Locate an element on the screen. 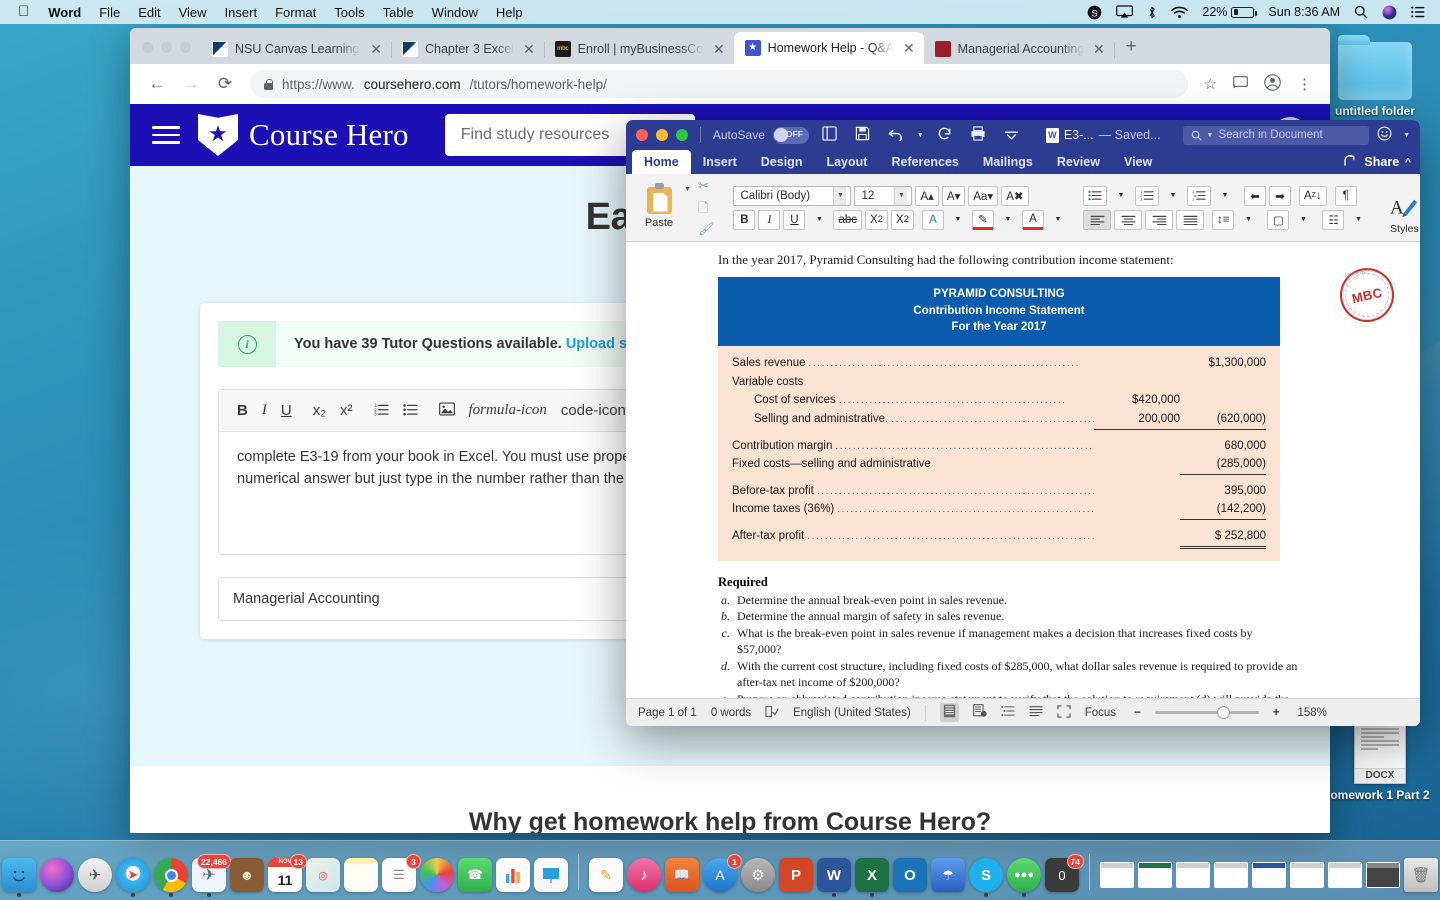  underline-dropdown-icon: ▼ is located at coordinates (819, 220).